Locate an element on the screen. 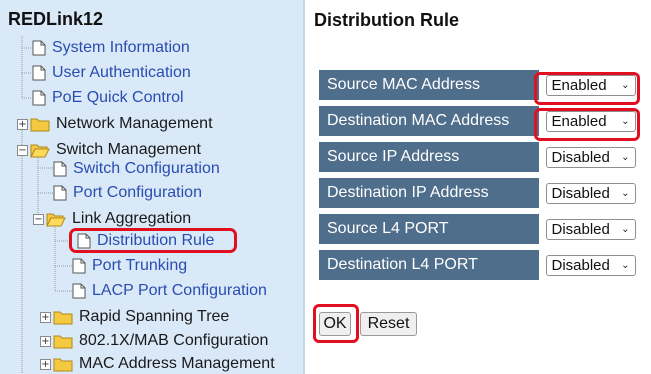 The image size is (651, 374). sidebar-item-lacp-port-configuration: LACP Port Configuration is located at coordinates (169, 291).